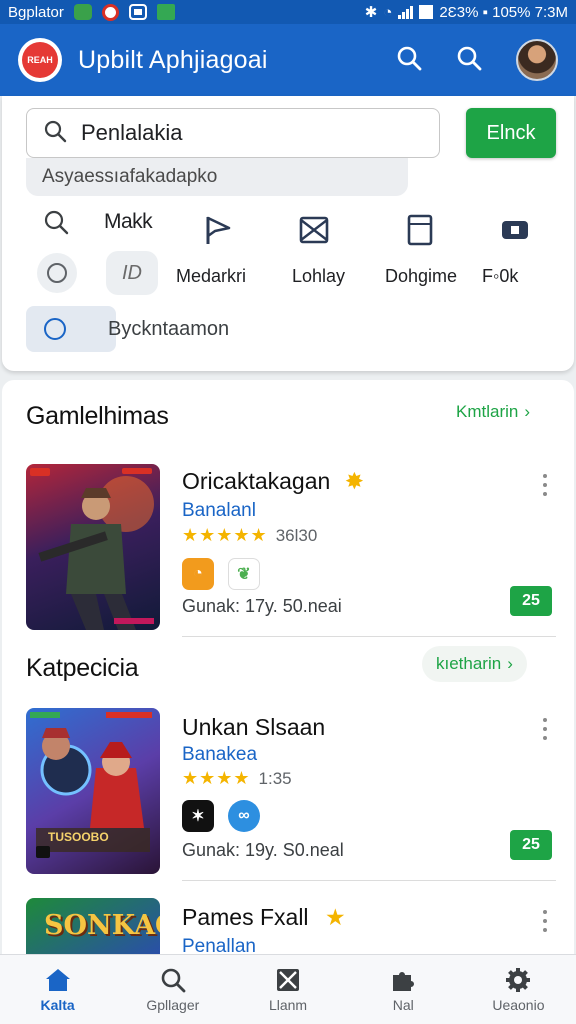 Image resolution: width=576 pixels, height=1024 pixels. Describe the element at coordinates (82, 12) in the screenshot. I see `notification-app-icon` at that location.